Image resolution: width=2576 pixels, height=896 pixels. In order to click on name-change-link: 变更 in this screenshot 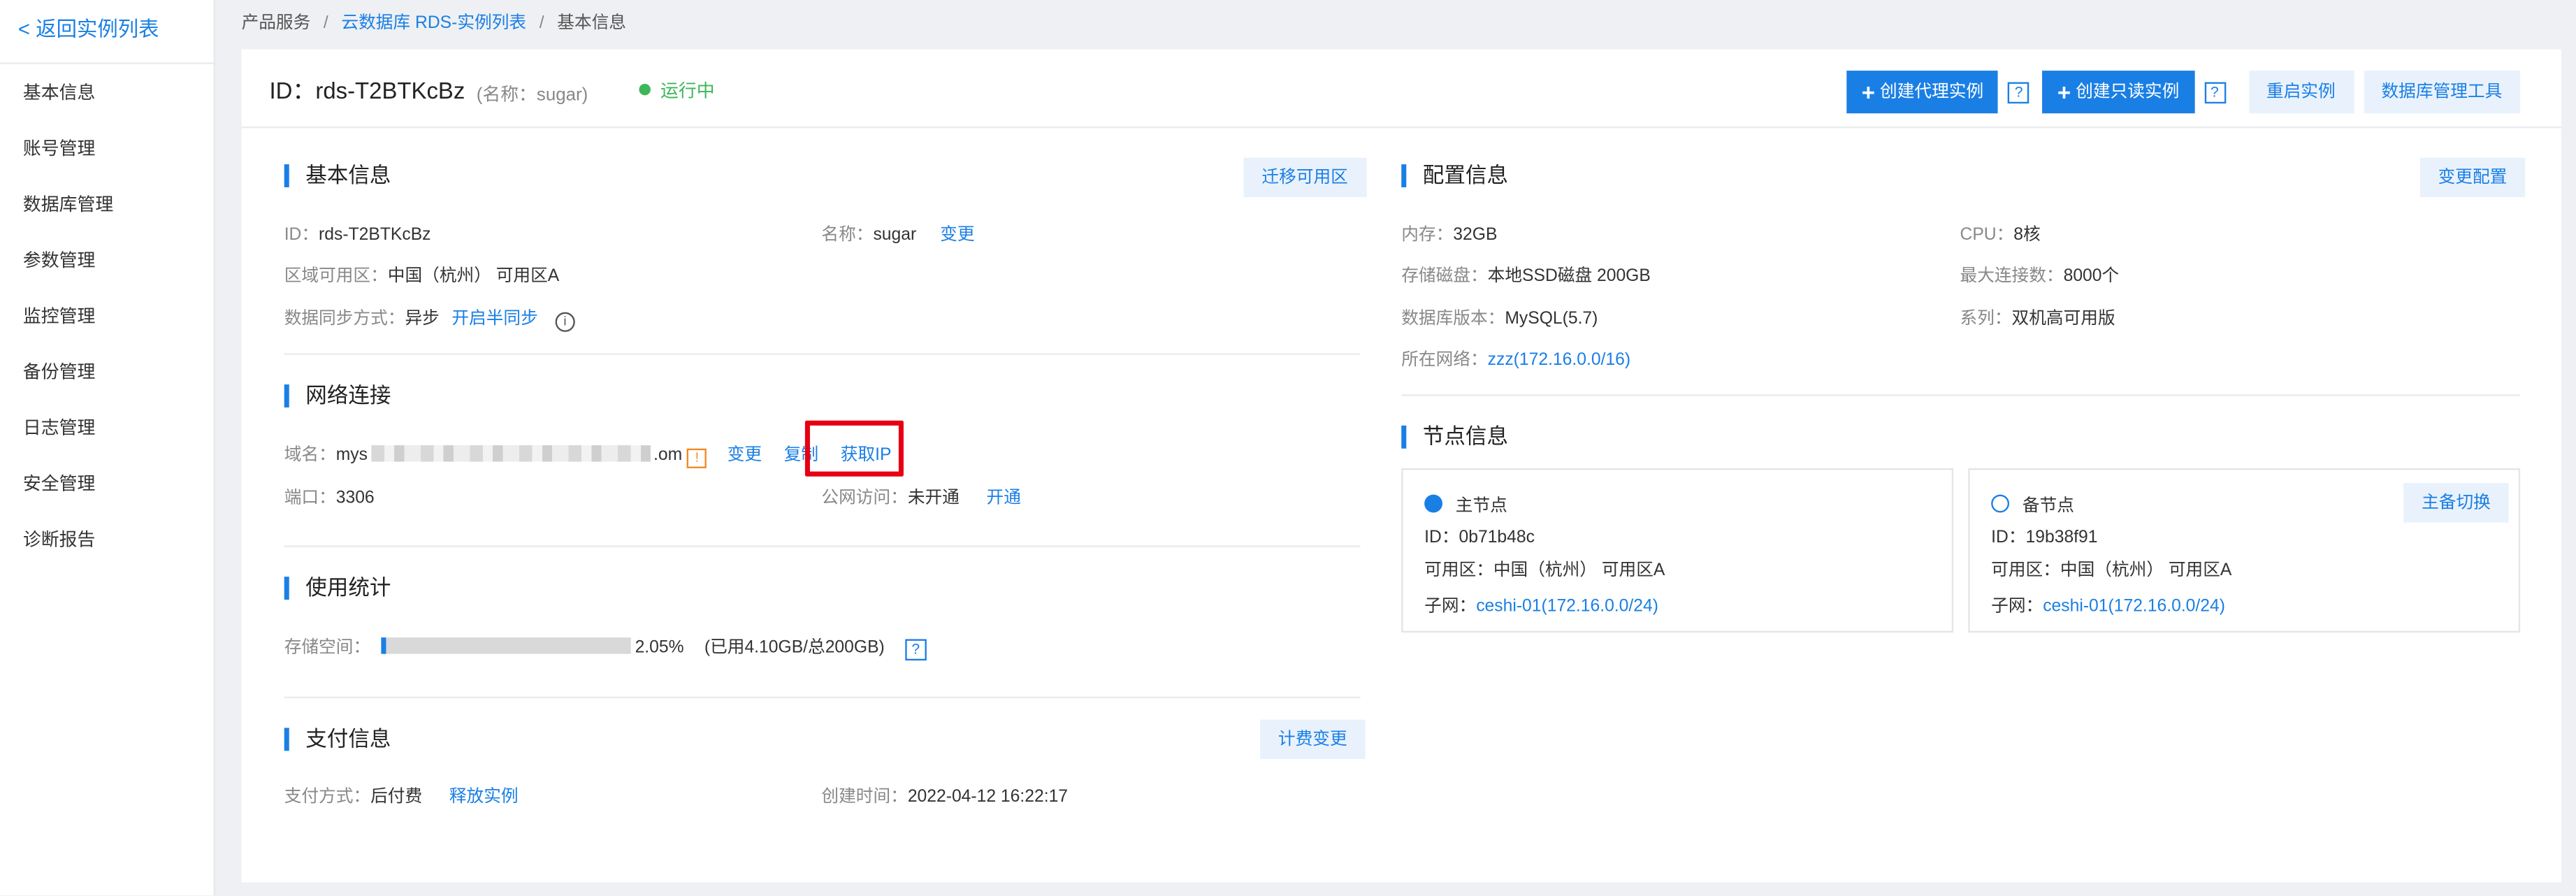, I will do `click(957, 235)`.